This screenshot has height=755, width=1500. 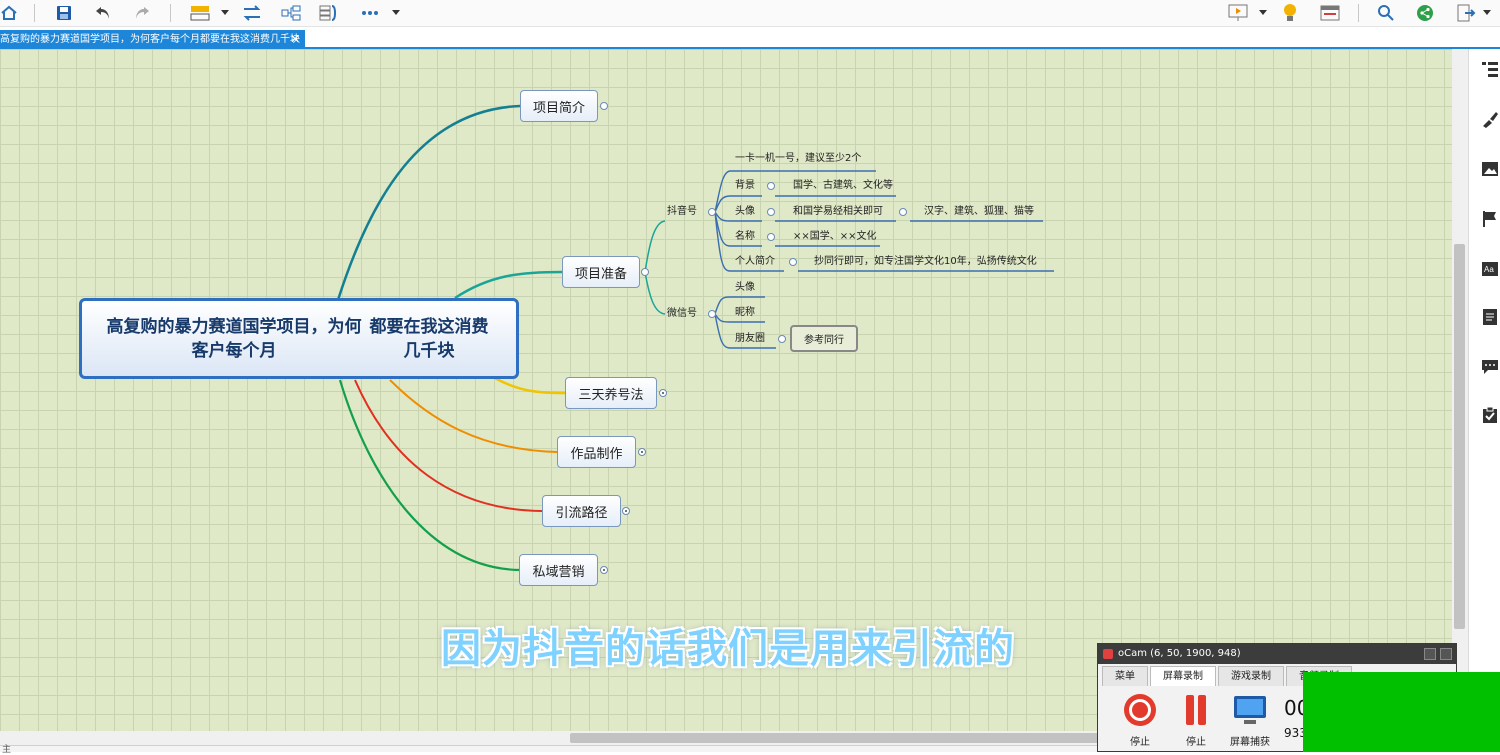 I want to click on undo-icon, so click(x=103, y=13).